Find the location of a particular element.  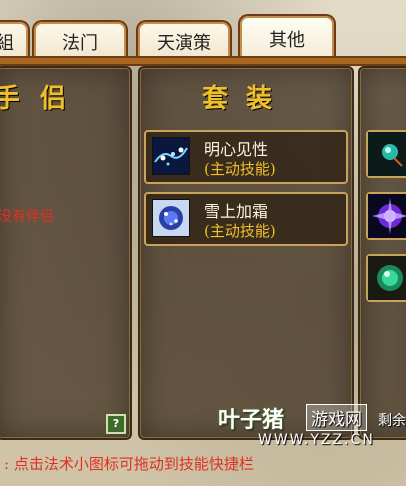

no-partner-text: 没有伴侣 is located at coordinates (27, 217).